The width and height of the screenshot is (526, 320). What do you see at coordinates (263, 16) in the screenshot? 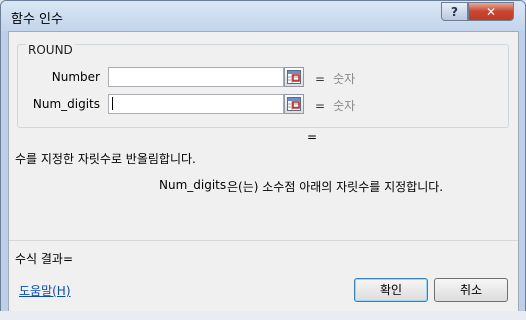
I see `title-bar: 함수 인수 ? ✕` at bounding box center [263, 16].